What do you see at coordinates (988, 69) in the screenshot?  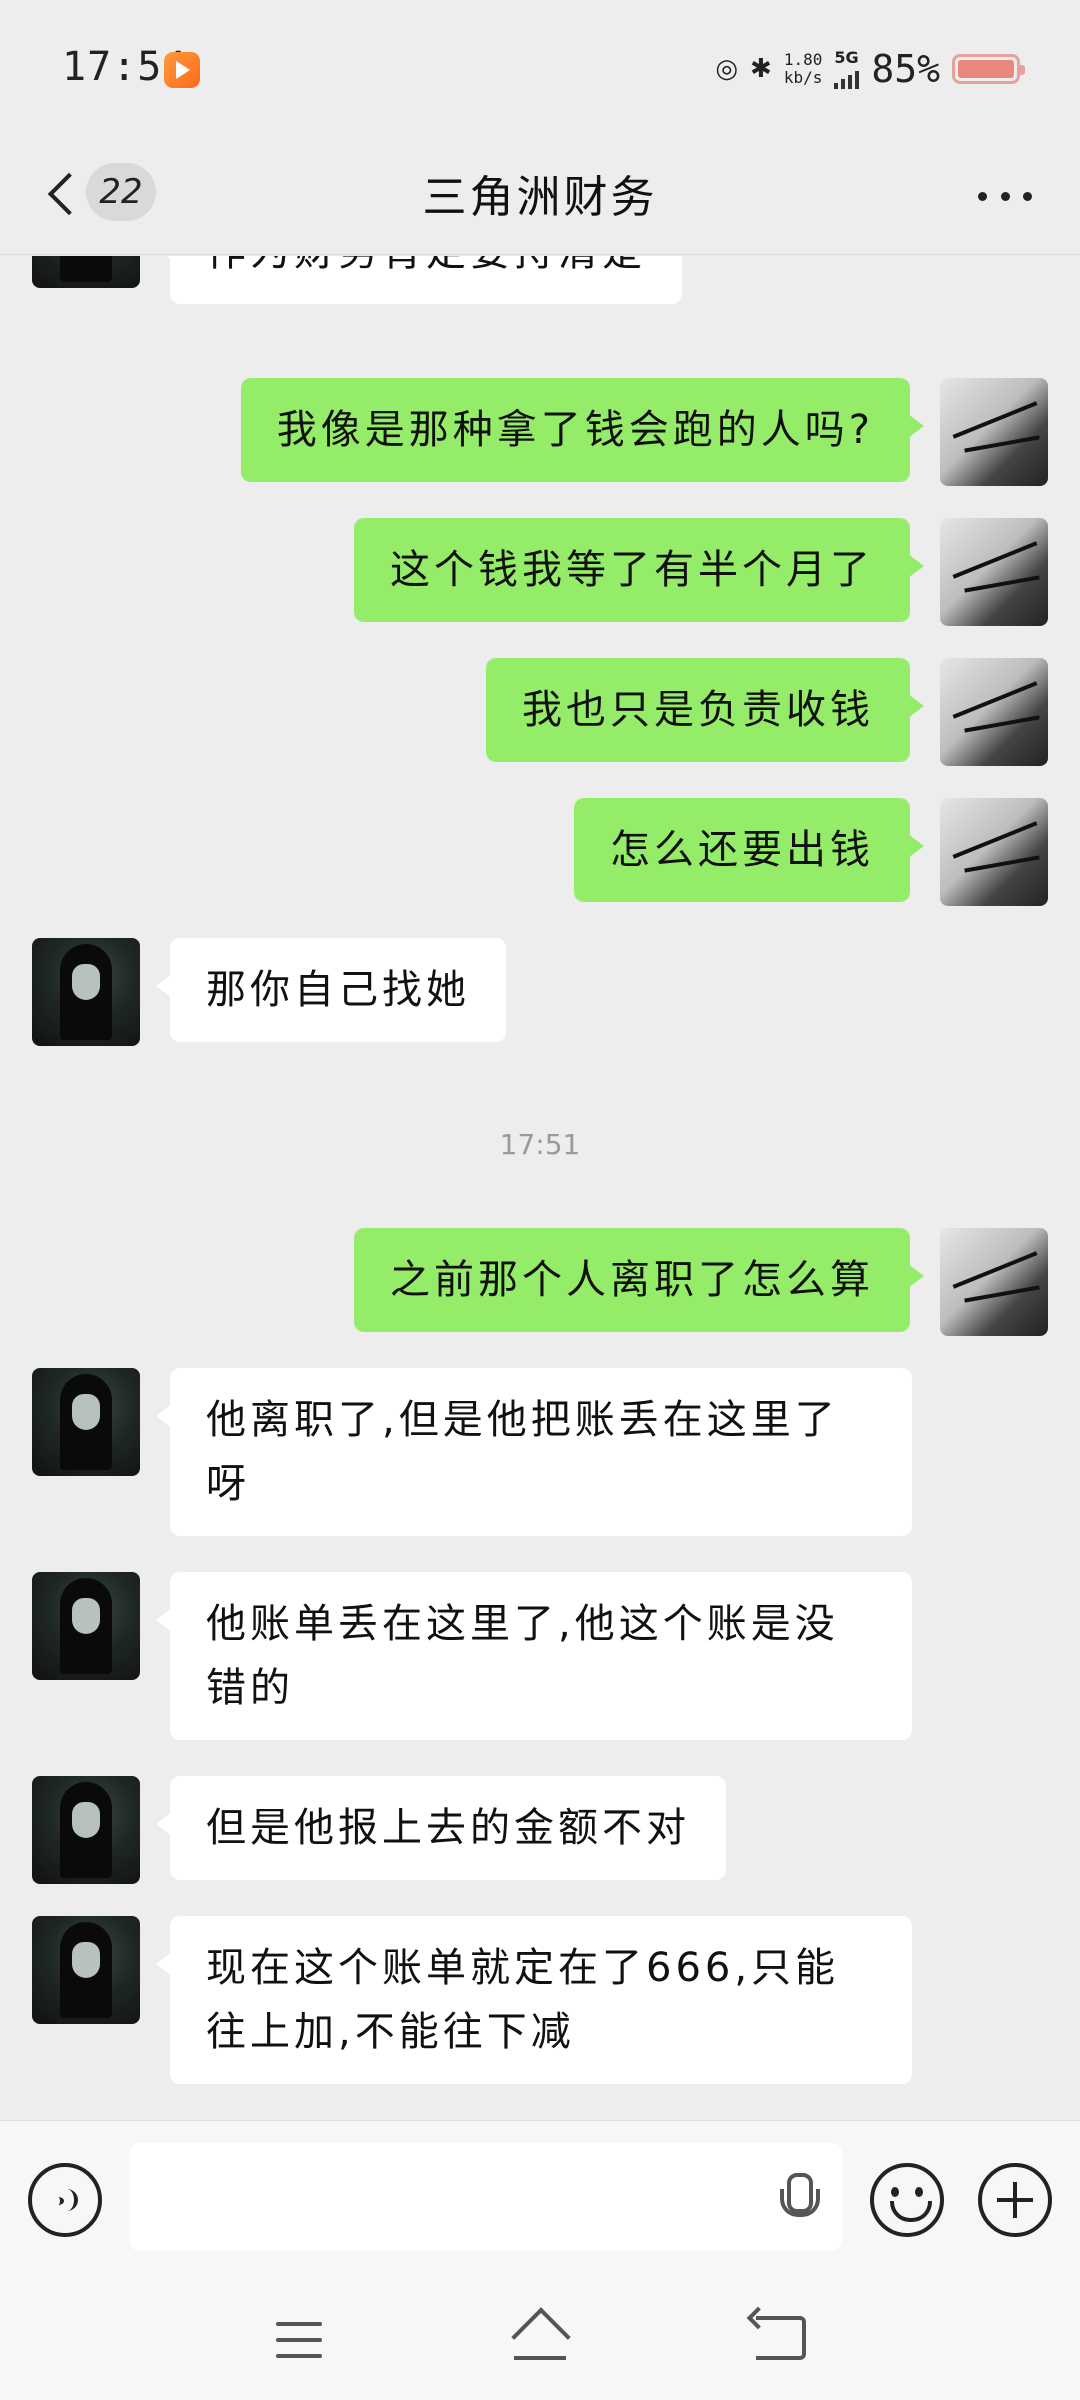 I see `battery-icon` at bounding box center [988, 69].